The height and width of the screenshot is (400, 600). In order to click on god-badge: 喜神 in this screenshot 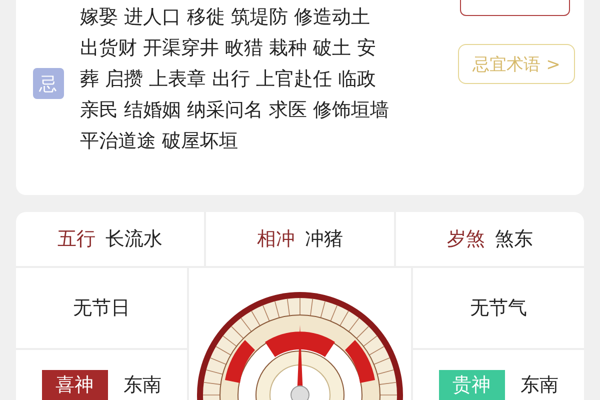, I will do `click(75, 385)`.